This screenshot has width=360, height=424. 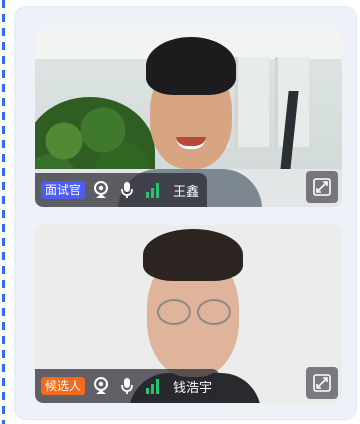 I want to click on role-badge: 面试官, so click(x=63, y=190).